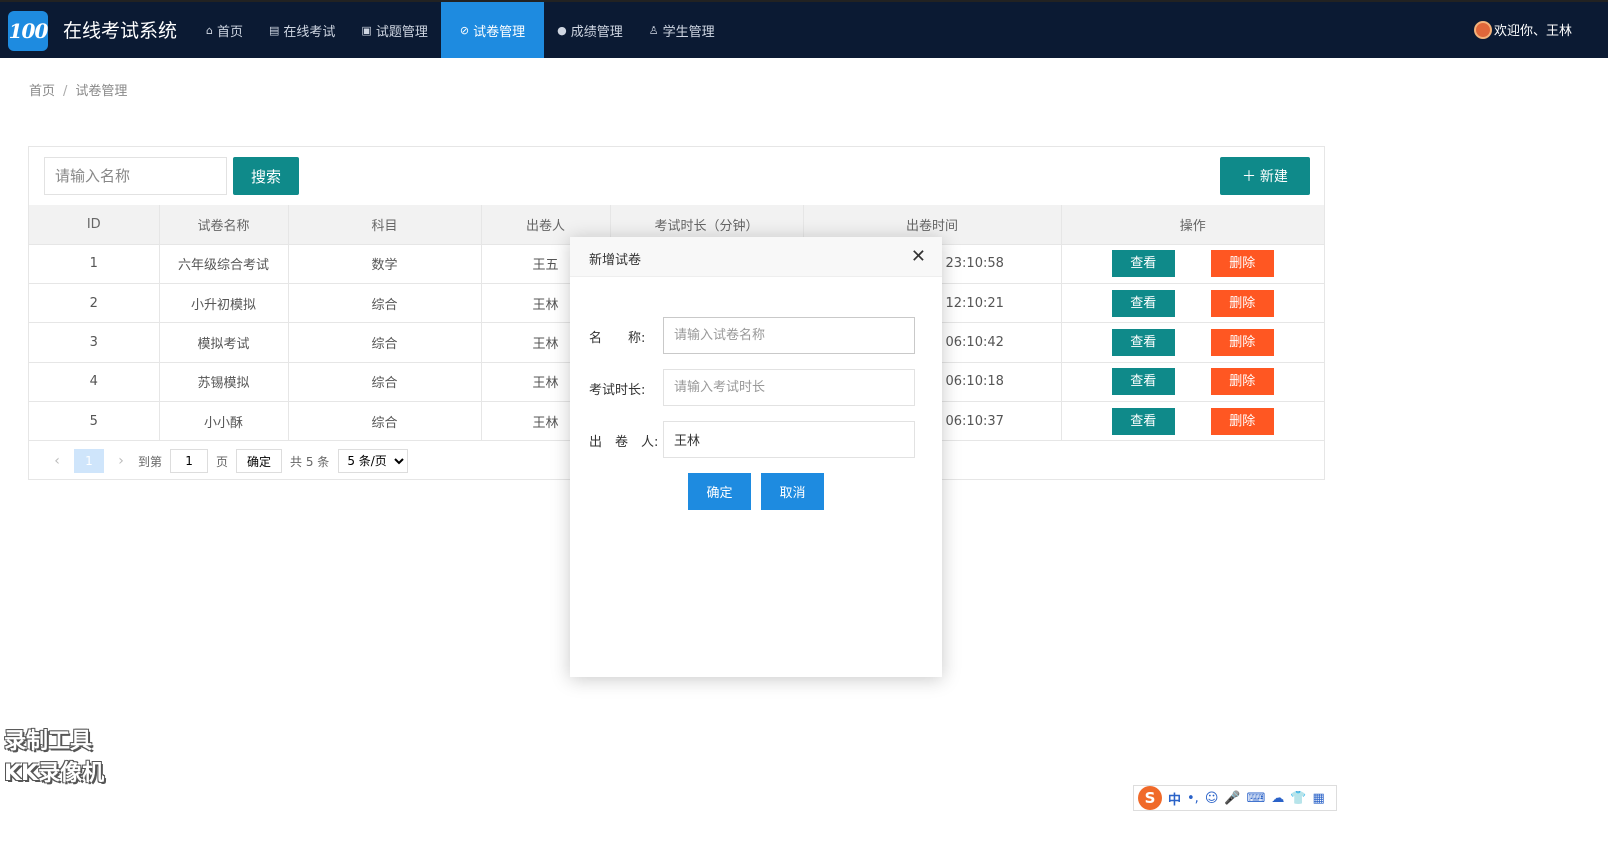  Describe the element at coordinates (756, 257) in the screenshot. I see `dialog-header: 新增试卷 ✕` at that location.